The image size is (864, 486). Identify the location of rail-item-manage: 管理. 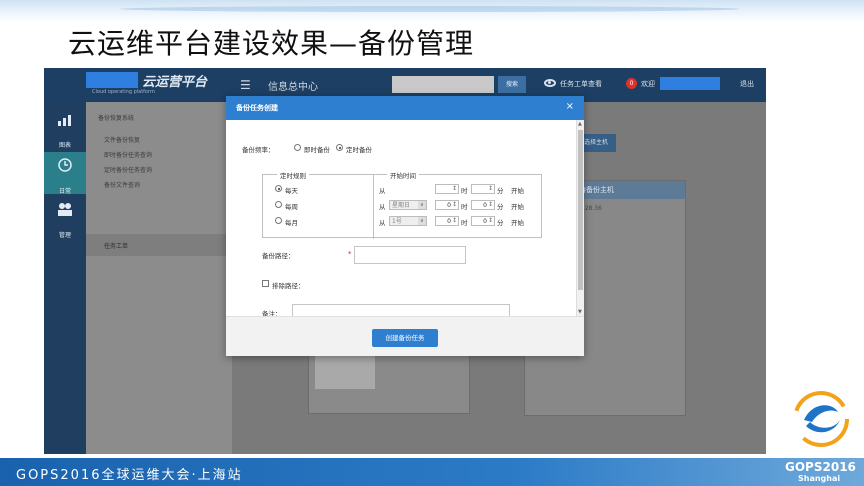
(65, 217).